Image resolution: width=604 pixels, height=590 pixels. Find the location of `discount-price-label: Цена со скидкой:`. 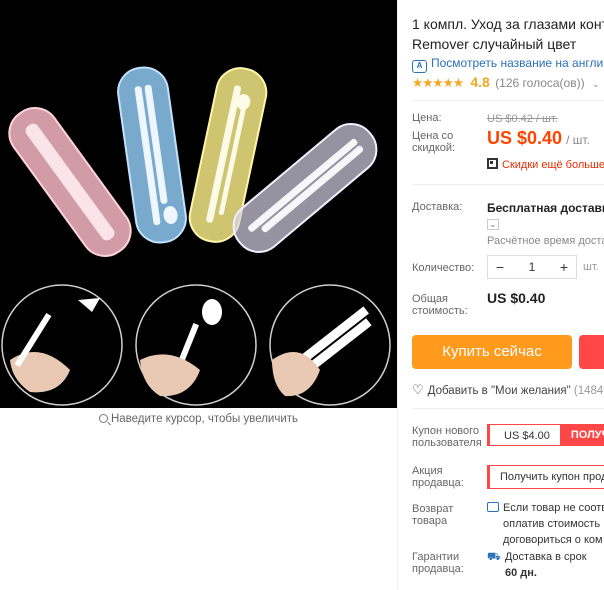

discount-price-label: Цена со скидкой: is located at coordinates (433, 142).